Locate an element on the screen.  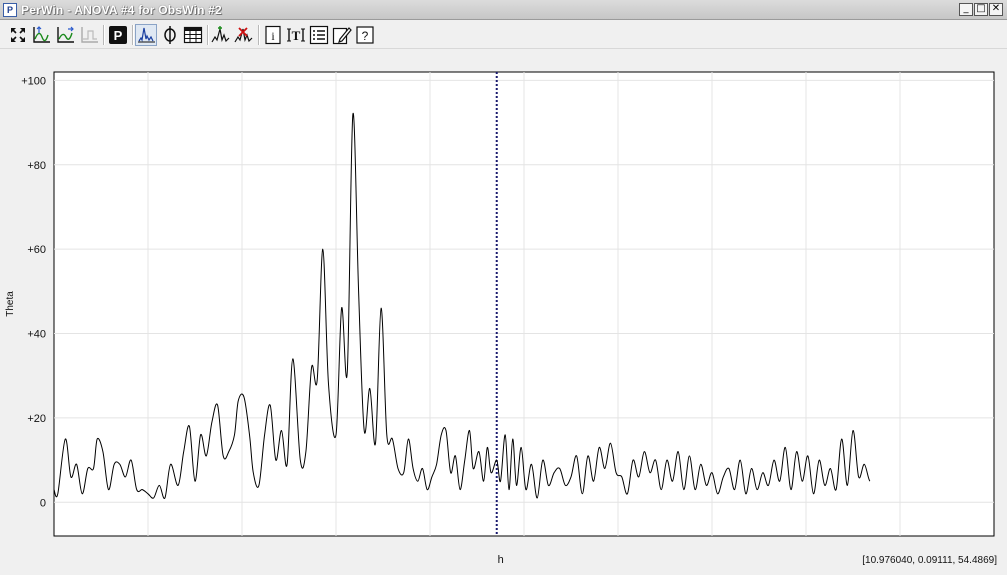
axis-zoom-y-icon is located at coordinates (65, 34).